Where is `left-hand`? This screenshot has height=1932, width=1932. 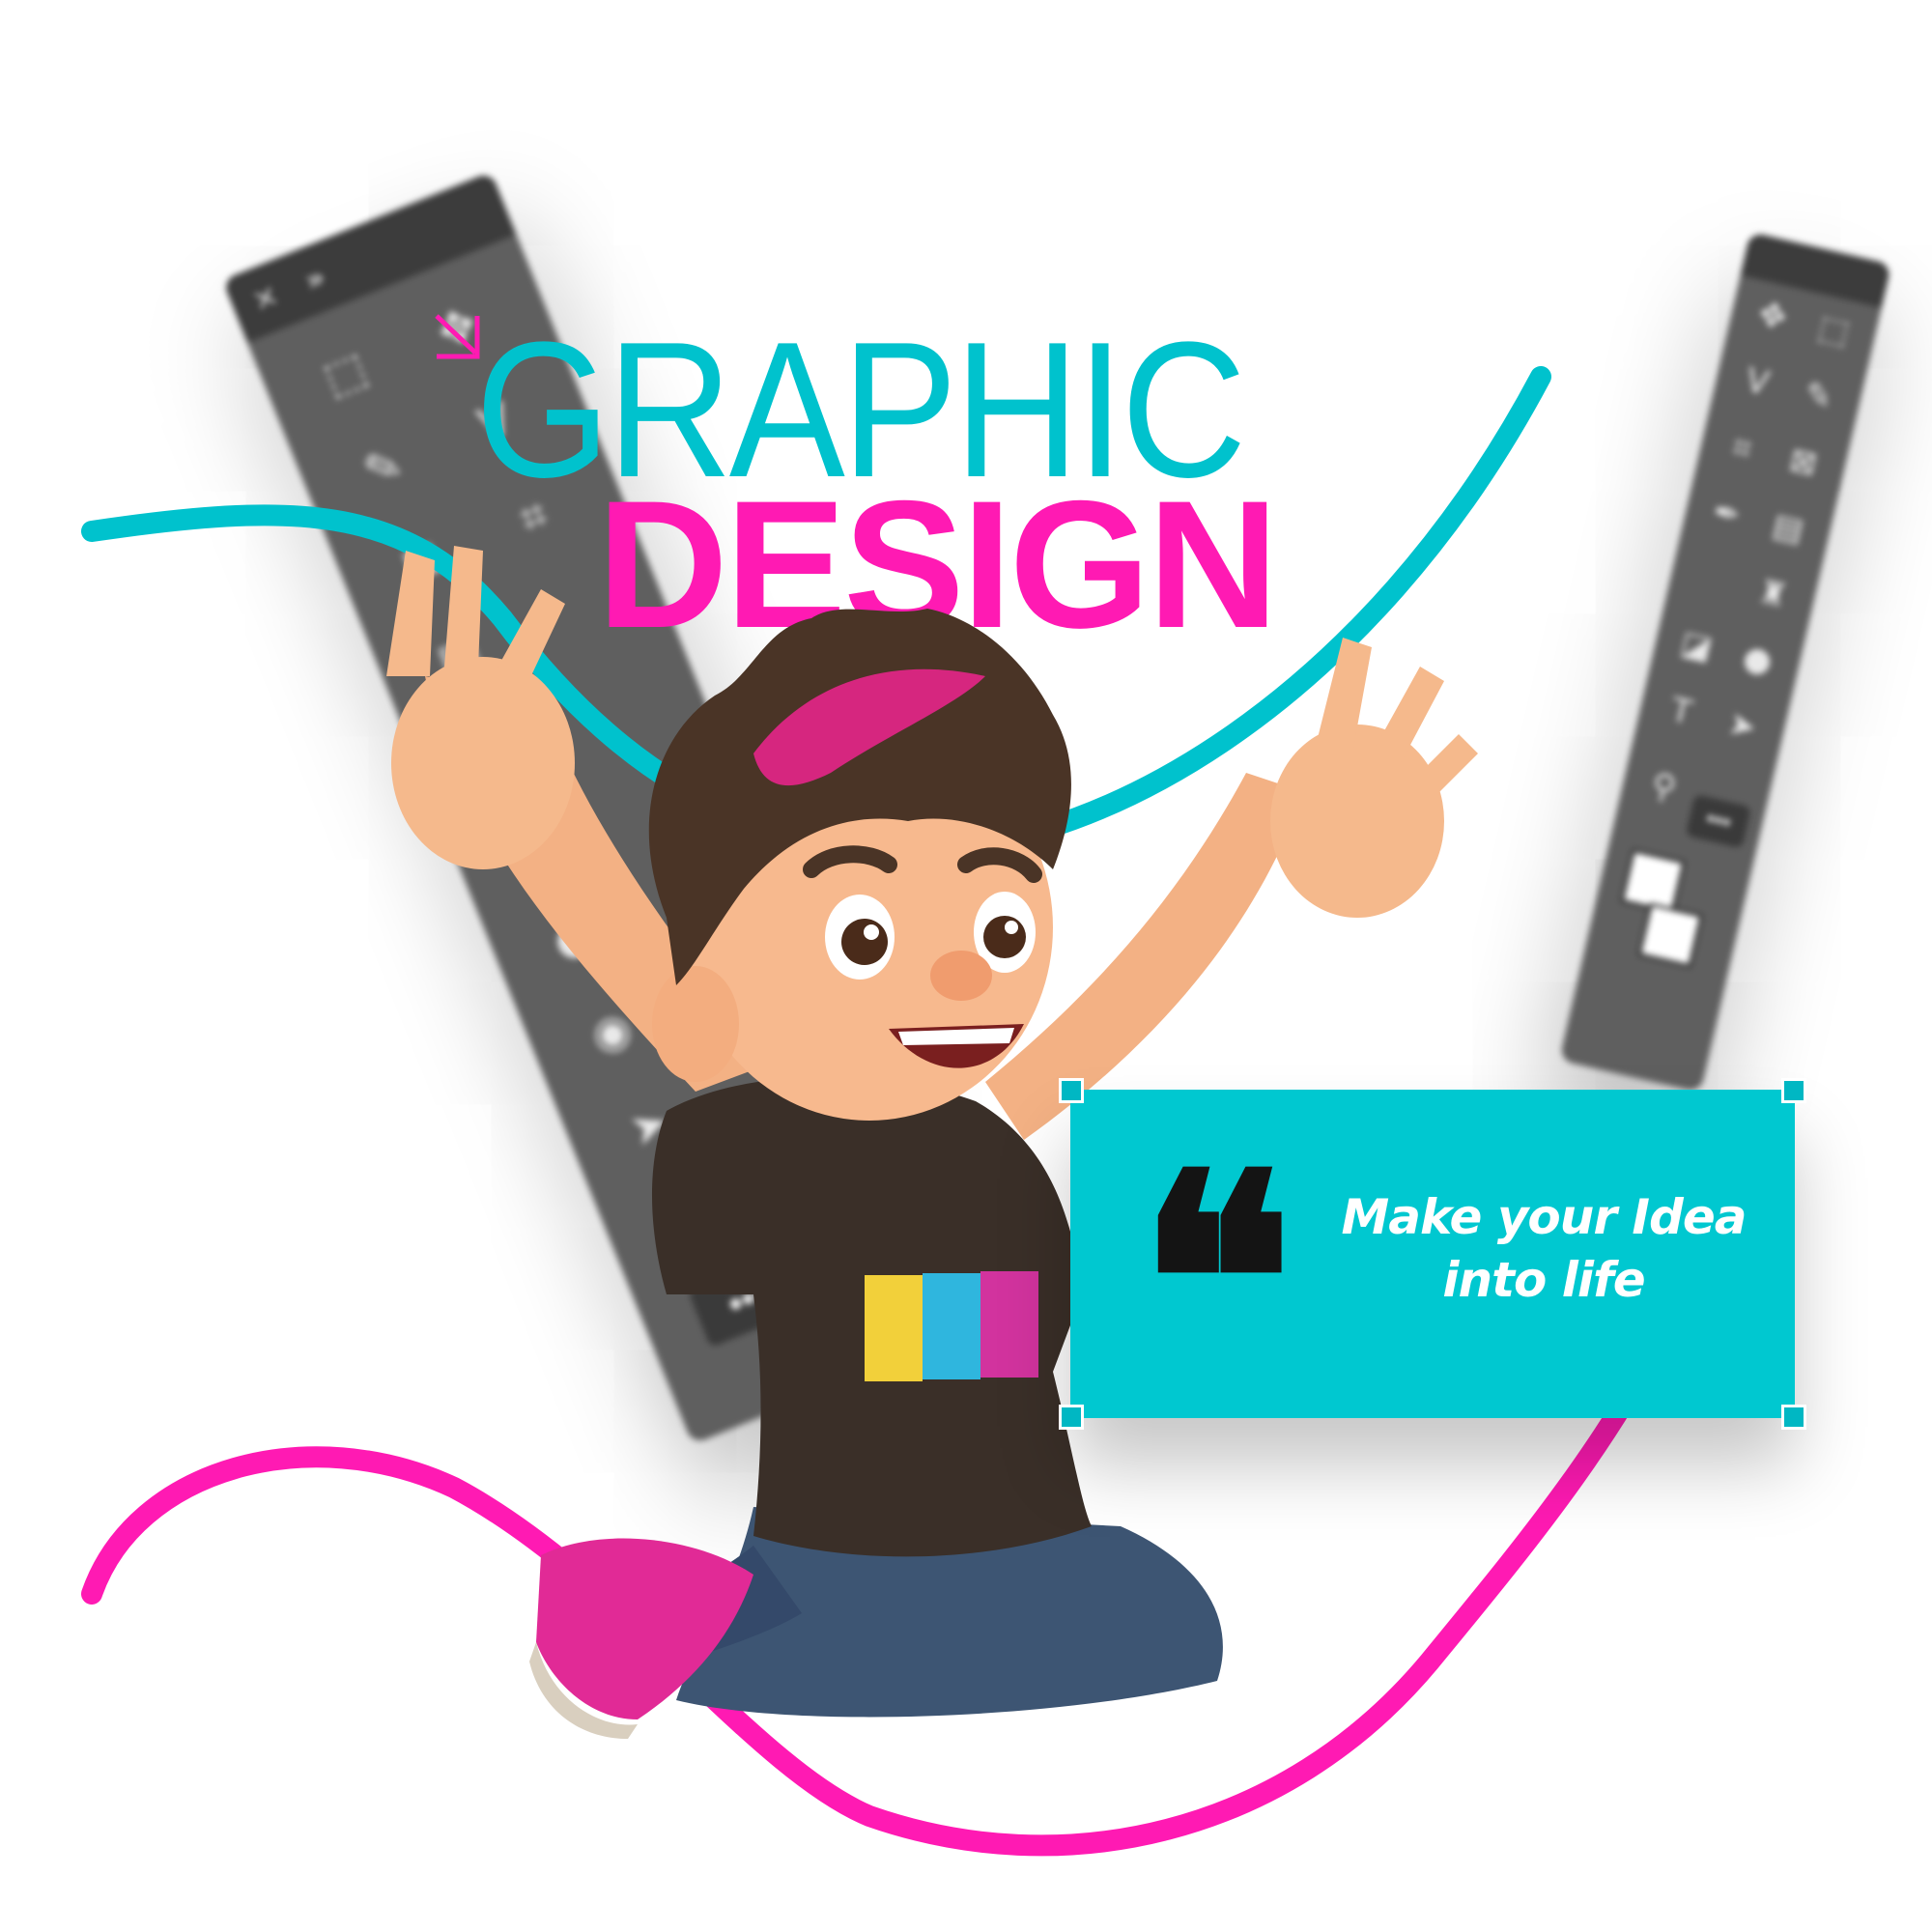
left-hand is located at coordinates (483, 763).